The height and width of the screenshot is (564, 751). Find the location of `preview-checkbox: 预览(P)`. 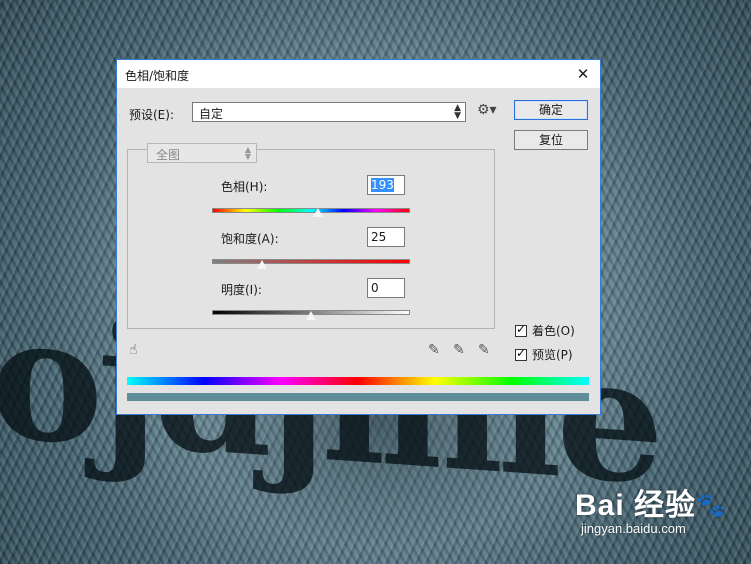

preview-checkbox: 预览(P) is located at coordinates (544, 354).